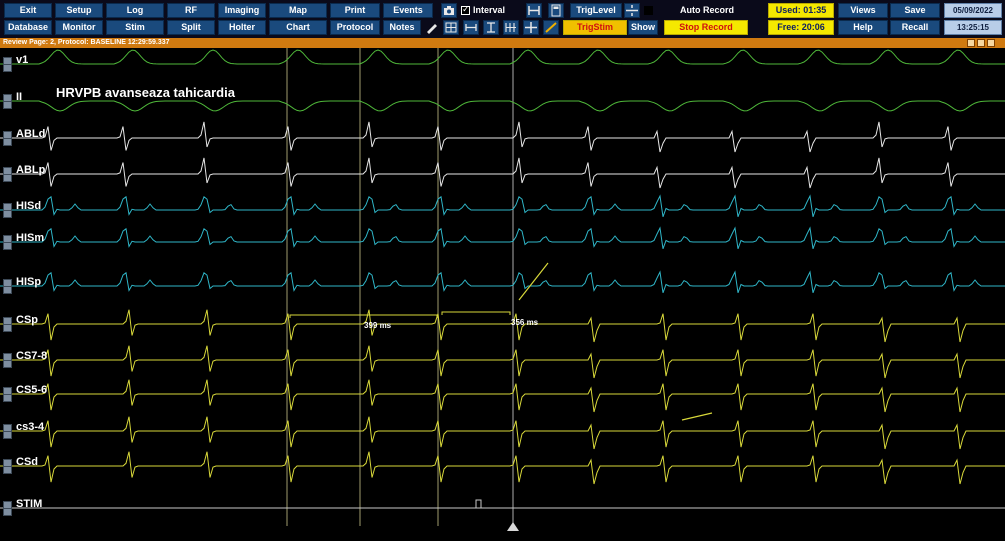  I want to click on map-button: Map, so click(298, 10).